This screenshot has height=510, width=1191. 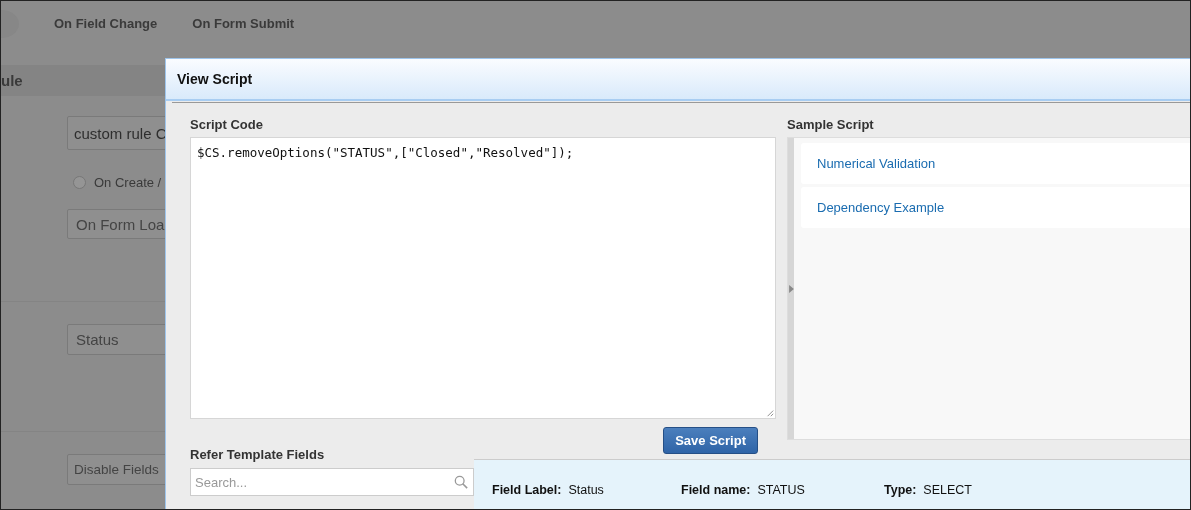 What do you see at coordinates (928, 490) in the screenshot?
I see `field-info-text: Type: SELECT` at bounding box center [928, 490].